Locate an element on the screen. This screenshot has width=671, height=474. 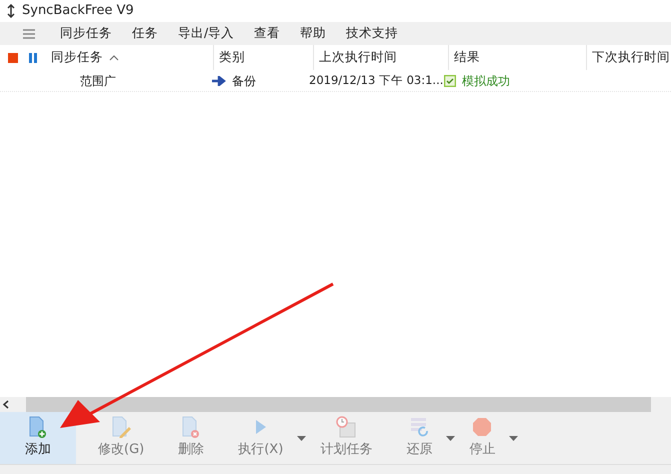
column-header: 下次执行时间 is located at coordinates (627, 57).